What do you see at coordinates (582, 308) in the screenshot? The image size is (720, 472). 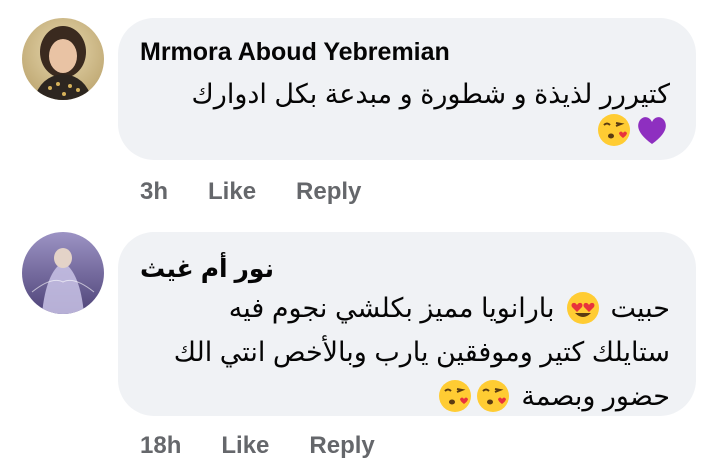 I see `heart-eyes-emoji` at bounding box center [582, 308].